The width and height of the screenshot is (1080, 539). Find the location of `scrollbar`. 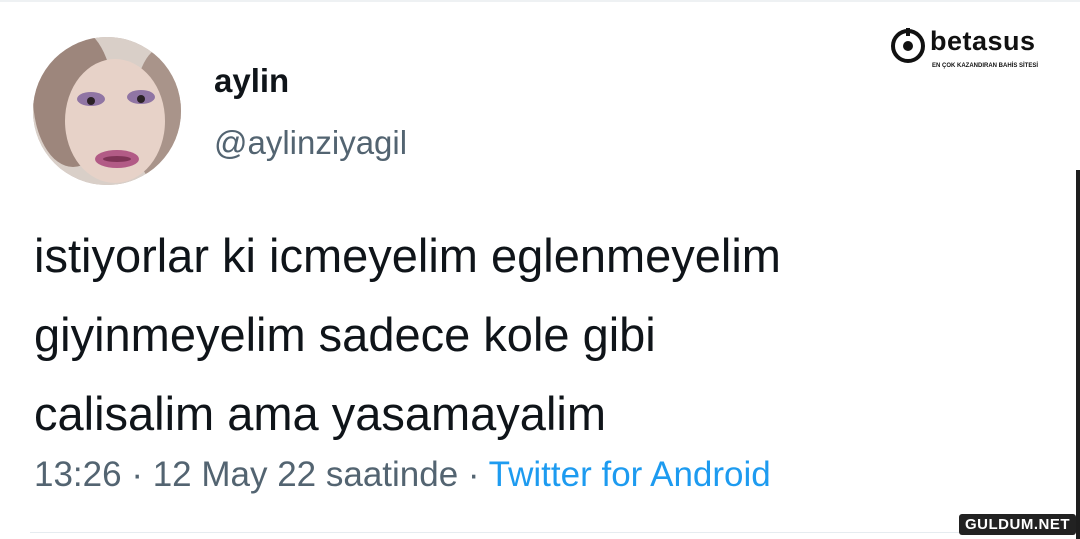

scrollbar is located at coordinates (1078, 354).